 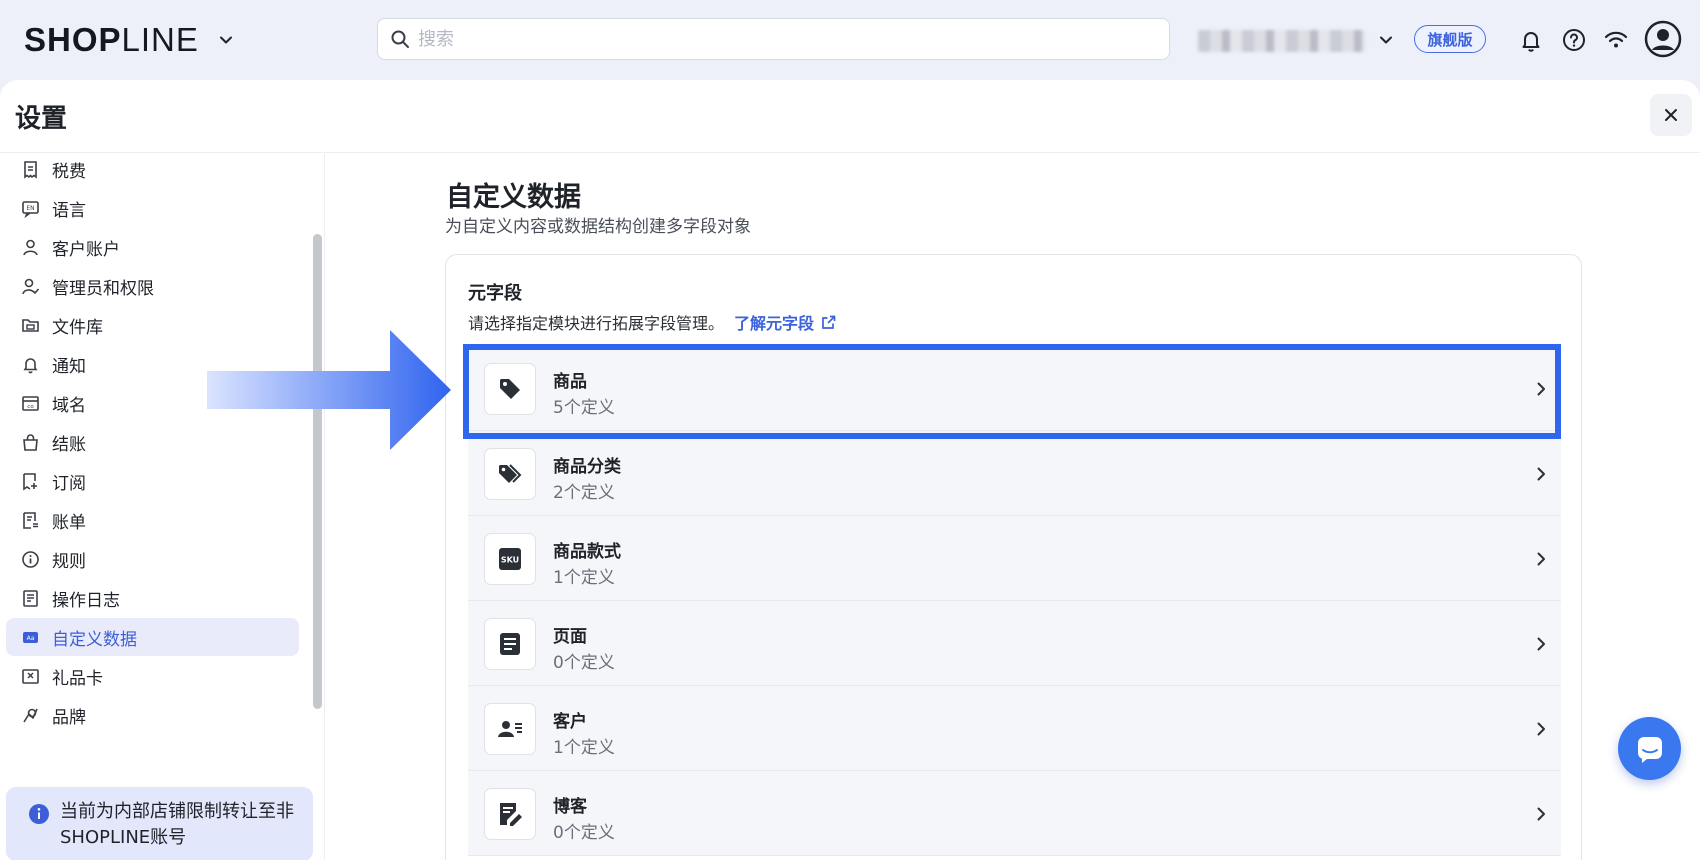 I want to click on transfer-notice: 当前为内部店铺限制转让至非SHOPLINE账号, so click(x=159, y=823).